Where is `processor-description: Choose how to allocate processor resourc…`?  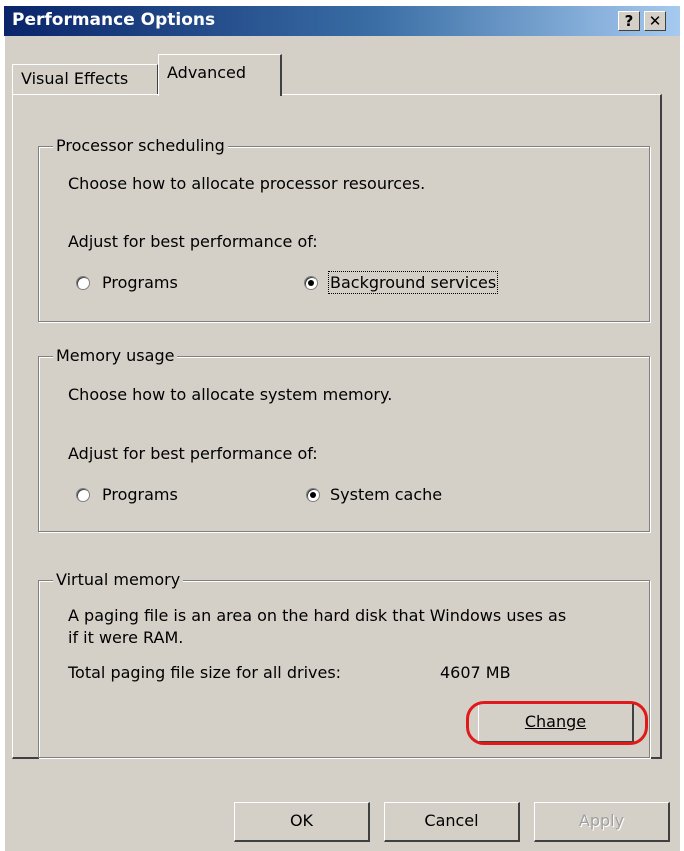 processor-description: Choose how to allocate processor resourc… is located at coordinates (247, 183).